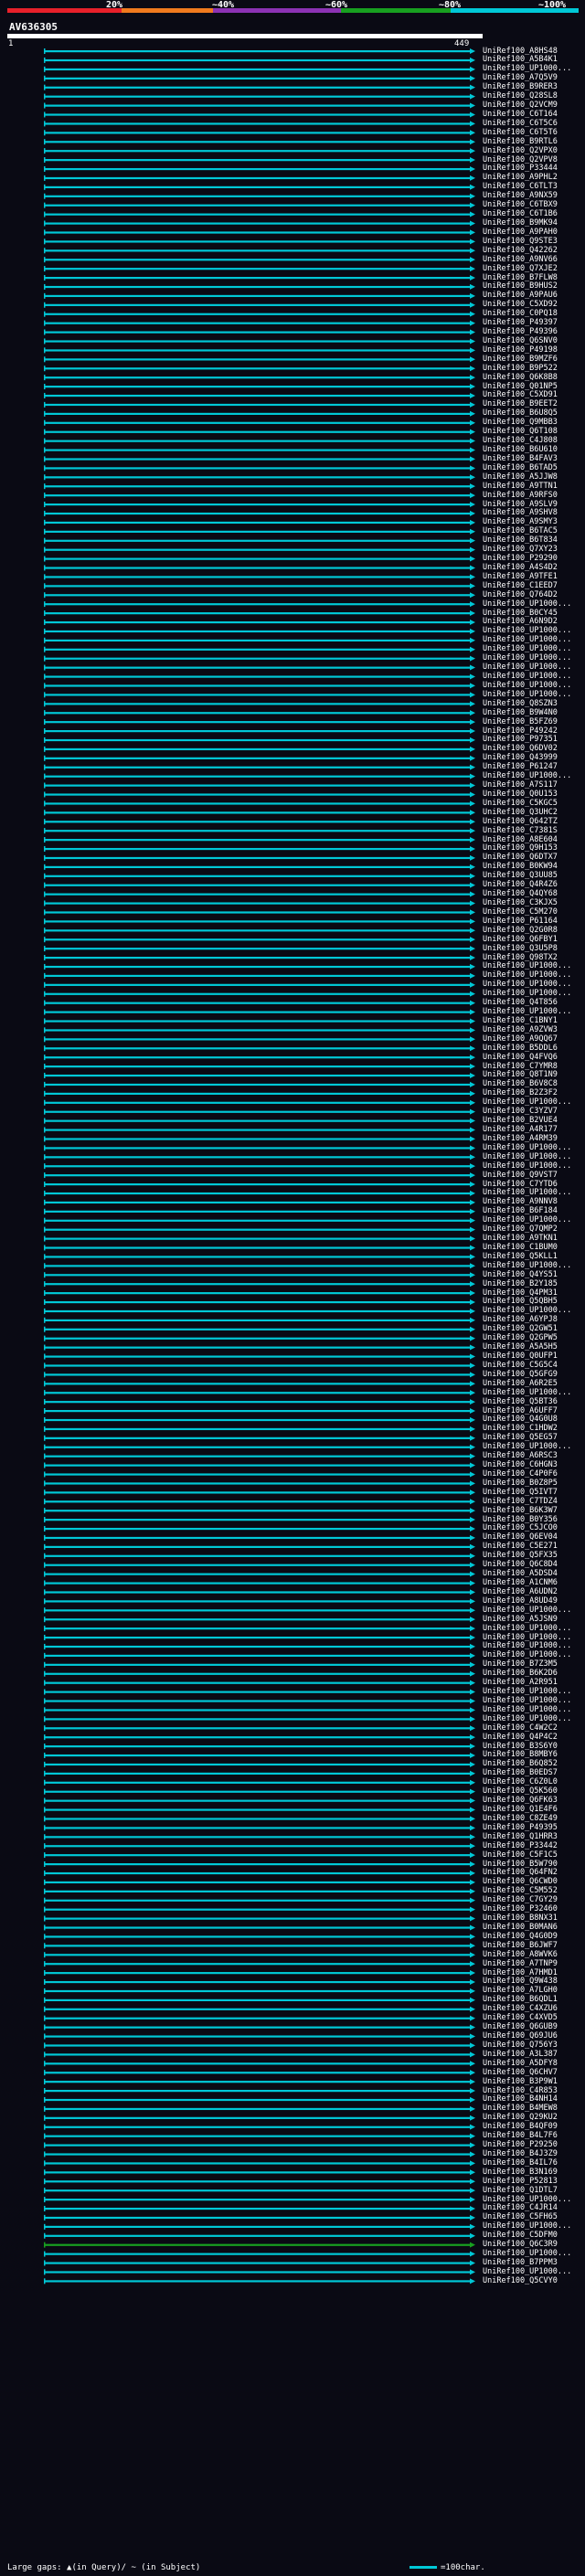  Describe the element at coordinates (520, 1510) in the screenshot. I see `hit-label: UniRef100_B6K3W7` at that location.